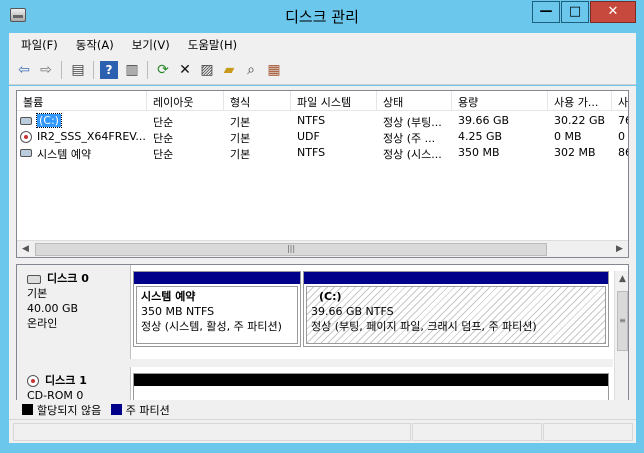 The height and width of the screenshot is (453, 644). Describe the element at coordinates (580, 120) in the screenshot. I see `volume-free-space: 30.22 GB` at that location.